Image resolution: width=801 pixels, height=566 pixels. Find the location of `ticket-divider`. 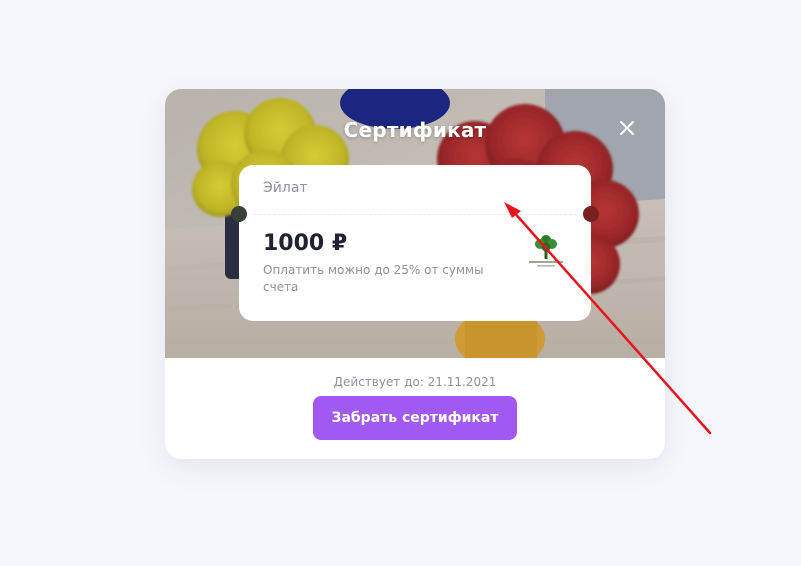

ticket-divider is located at coordinates (415, 214).